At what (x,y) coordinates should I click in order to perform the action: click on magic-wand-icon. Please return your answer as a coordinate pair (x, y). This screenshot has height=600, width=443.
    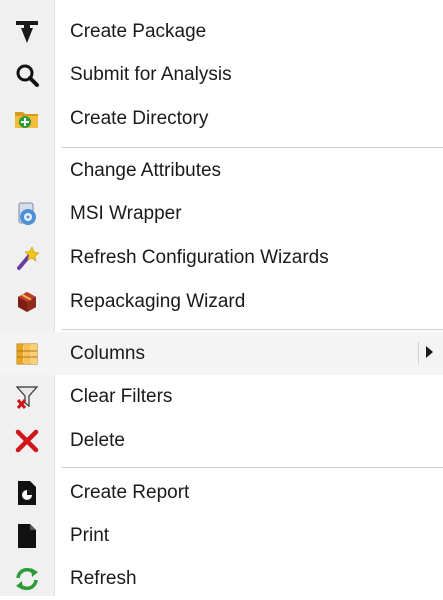
    Looking at the image, I should click on (27, 257).